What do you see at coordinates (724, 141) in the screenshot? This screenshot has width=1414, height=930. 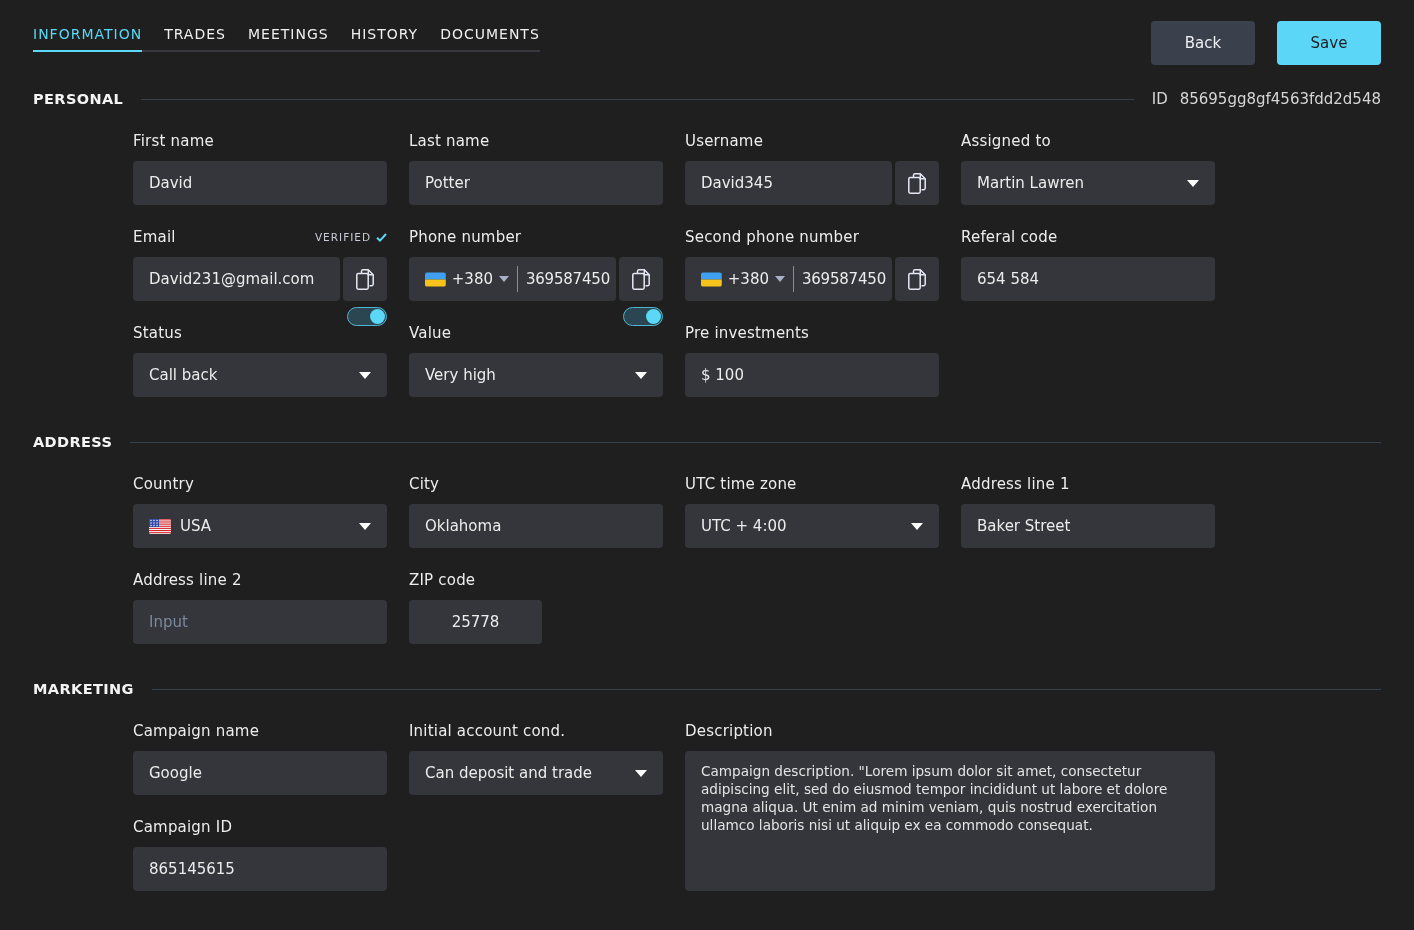 I see `field-label: Username` at bounding box center [724, 141].